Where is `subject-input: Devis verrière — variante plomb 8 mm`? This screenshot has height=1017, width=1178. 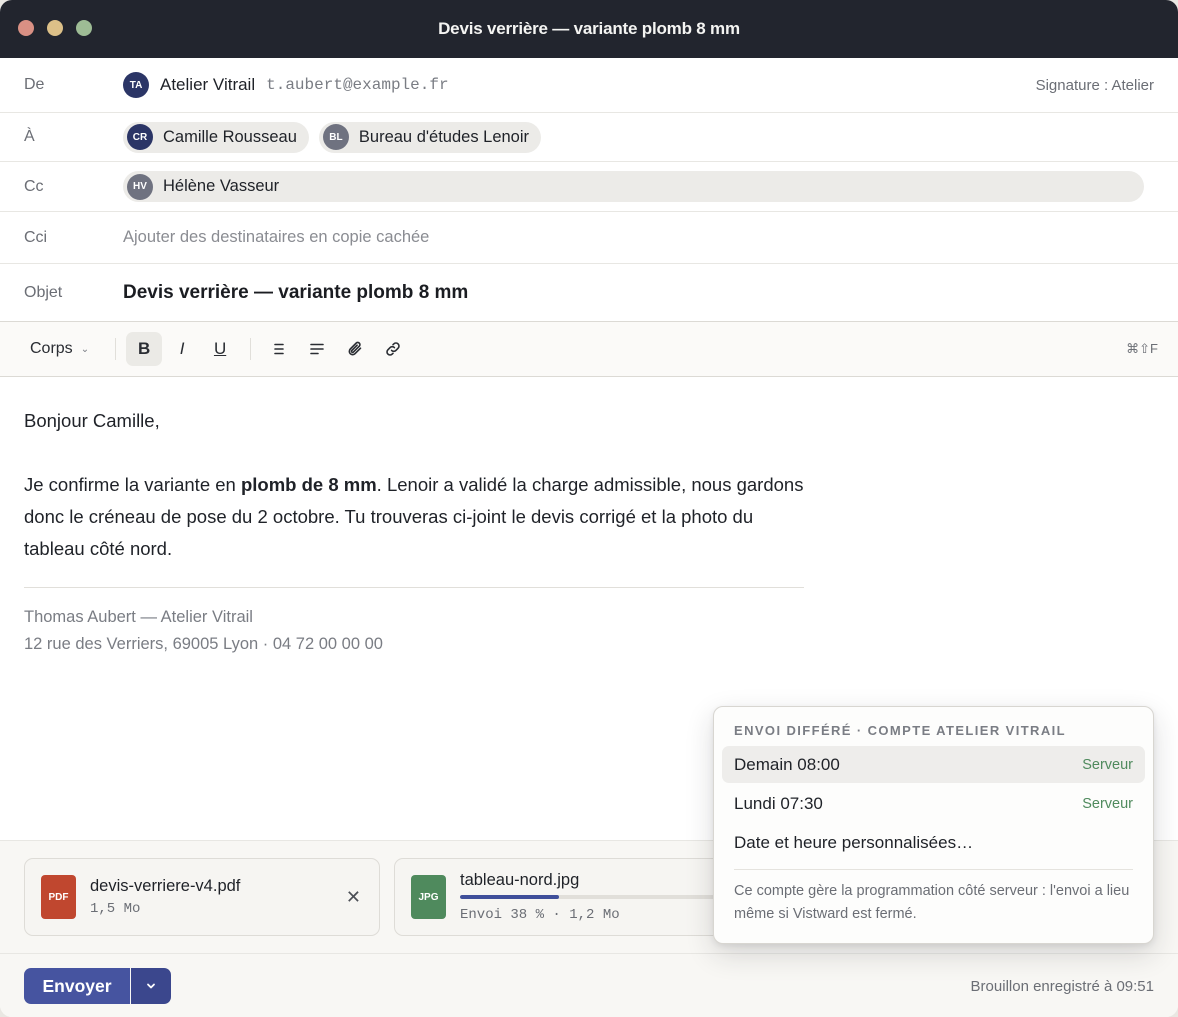
subject-input: Devis verrière — variante plomb 8 mm is located at coordinates (295, 293).